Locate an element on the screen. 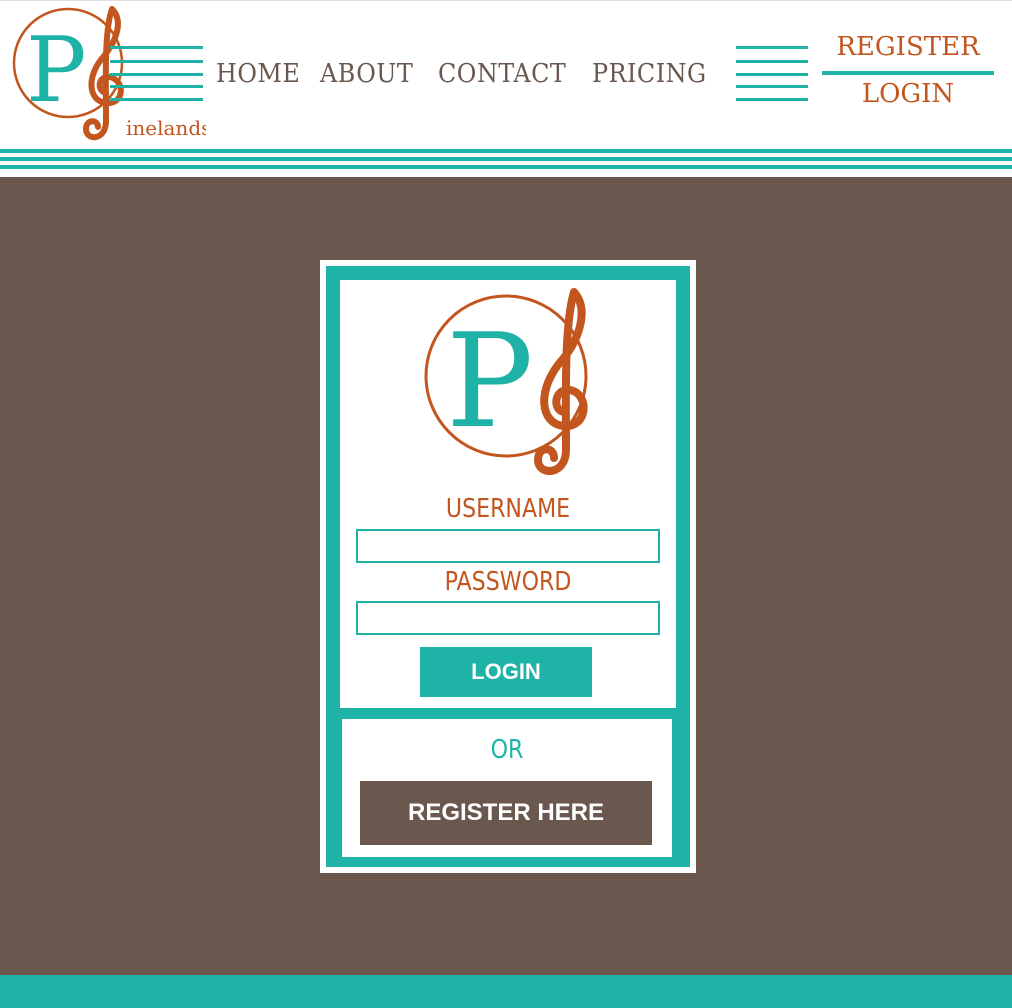 This screenshot has height=1008, width=1012. nav-home: HOME is located at coordinates (258, 74).